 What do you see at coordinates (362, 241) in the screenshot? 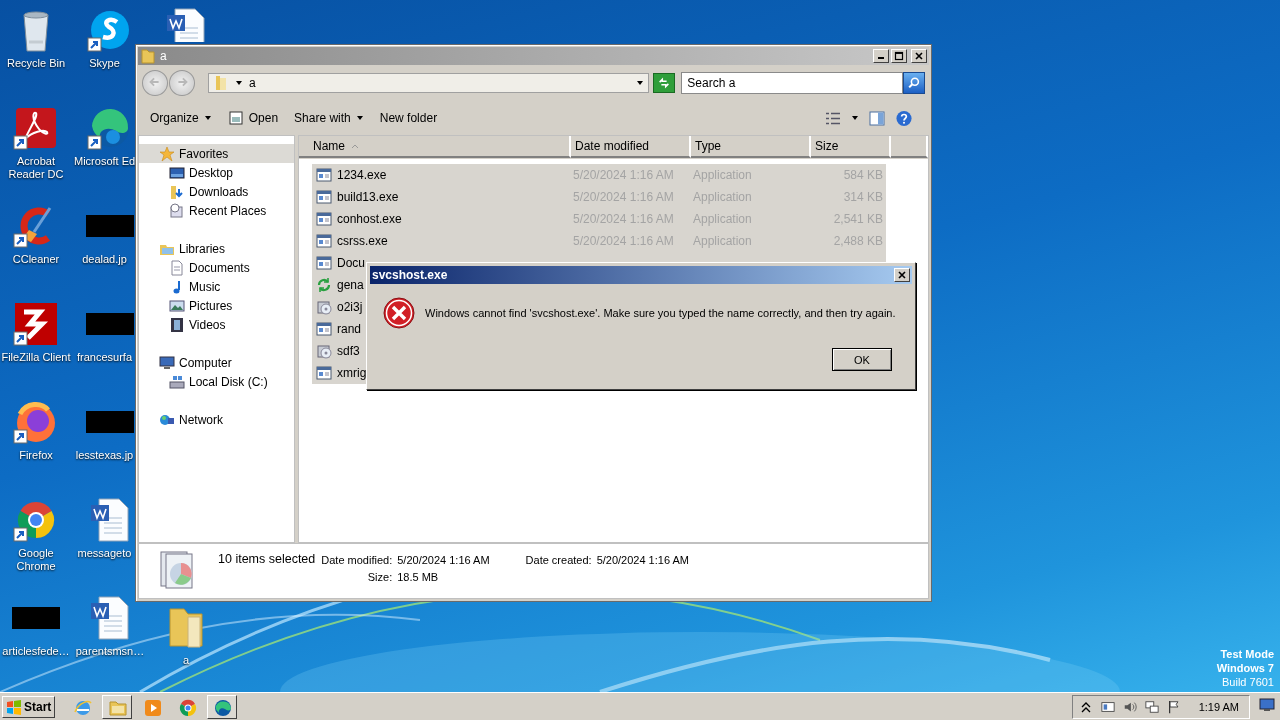
I see `file-name: csrss.exe` at bounding box center [362, 241].